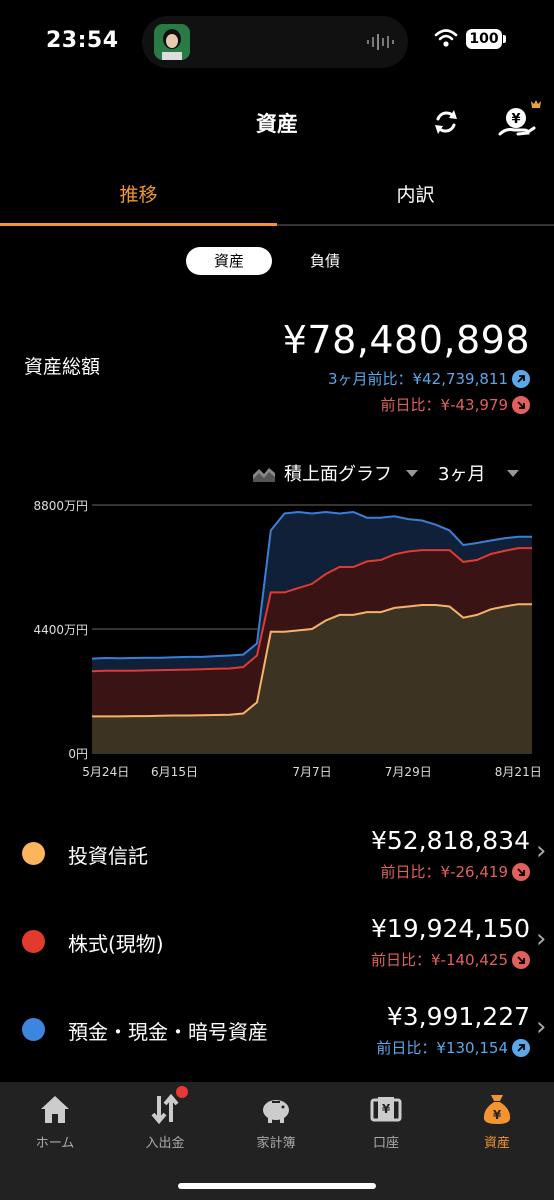 Image resolution: width=554 pixels, height=1200 pixels. Describe the element at coordinates (444, 405) in the screenshot. I see `prev-day-compare-text: 前日比：¥-43,979` at that location.